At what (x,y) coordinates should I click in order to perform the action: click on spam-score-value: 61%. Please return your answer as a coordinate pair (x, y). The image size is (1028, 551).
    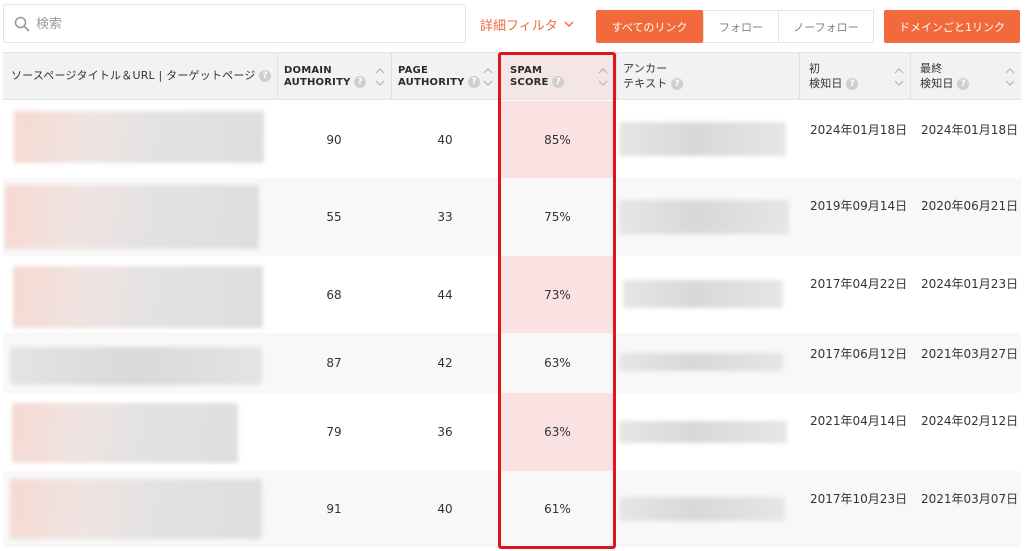
    Looking at the image, I should click on (557, 509).